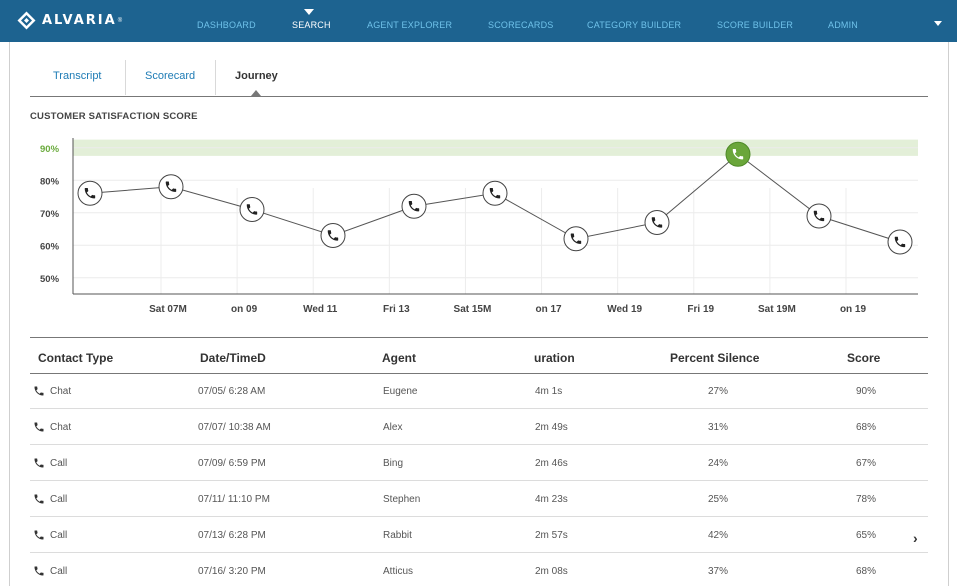 This screenshot has width=957, height=586. I want to click on cell-duration: 4m 1s, so click(549, 391).